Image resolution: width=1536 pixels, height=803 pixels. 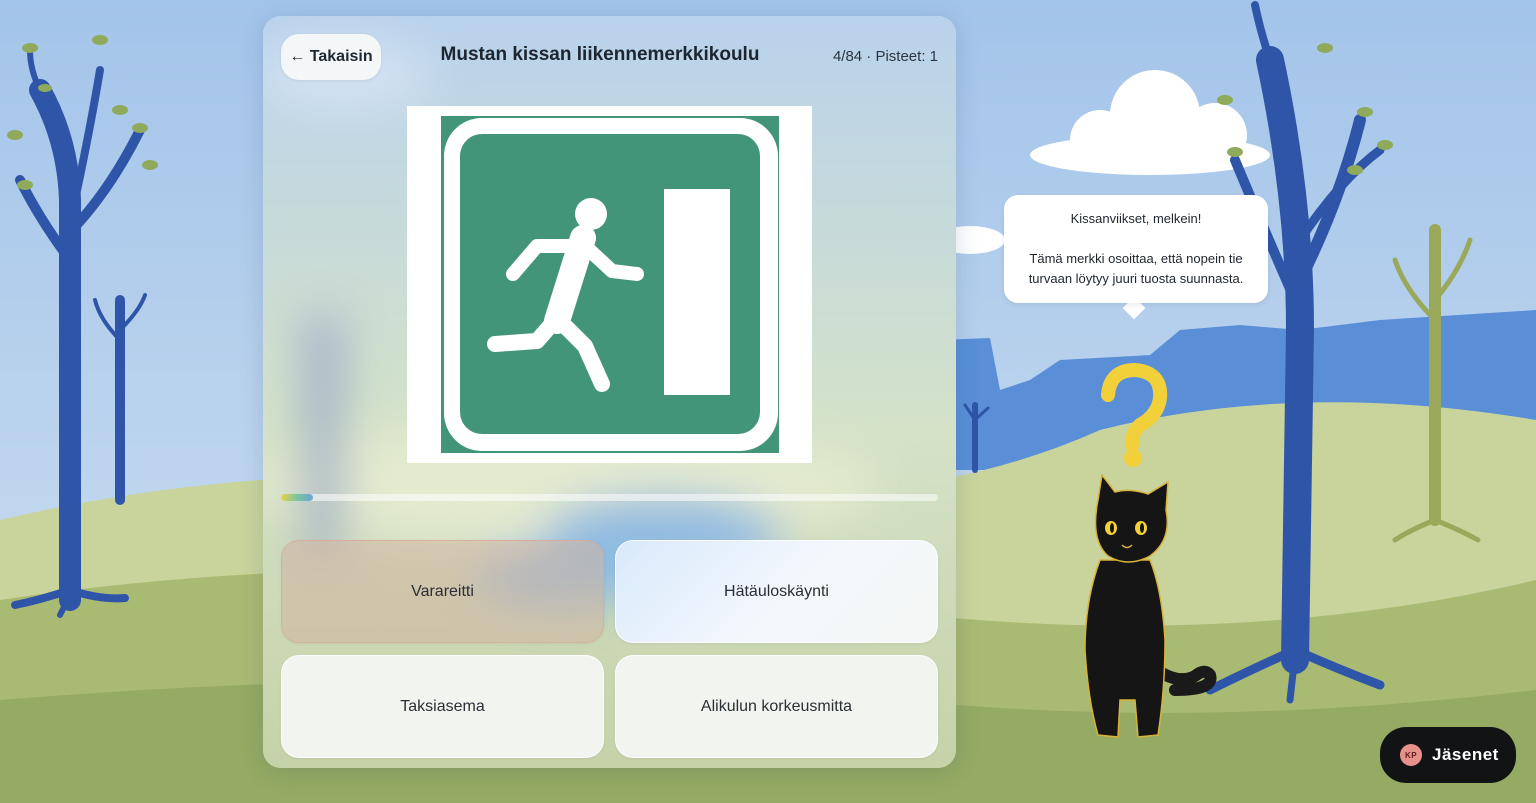 I want to click on back-button: ← Takaisin, so click(x=331, y=57).